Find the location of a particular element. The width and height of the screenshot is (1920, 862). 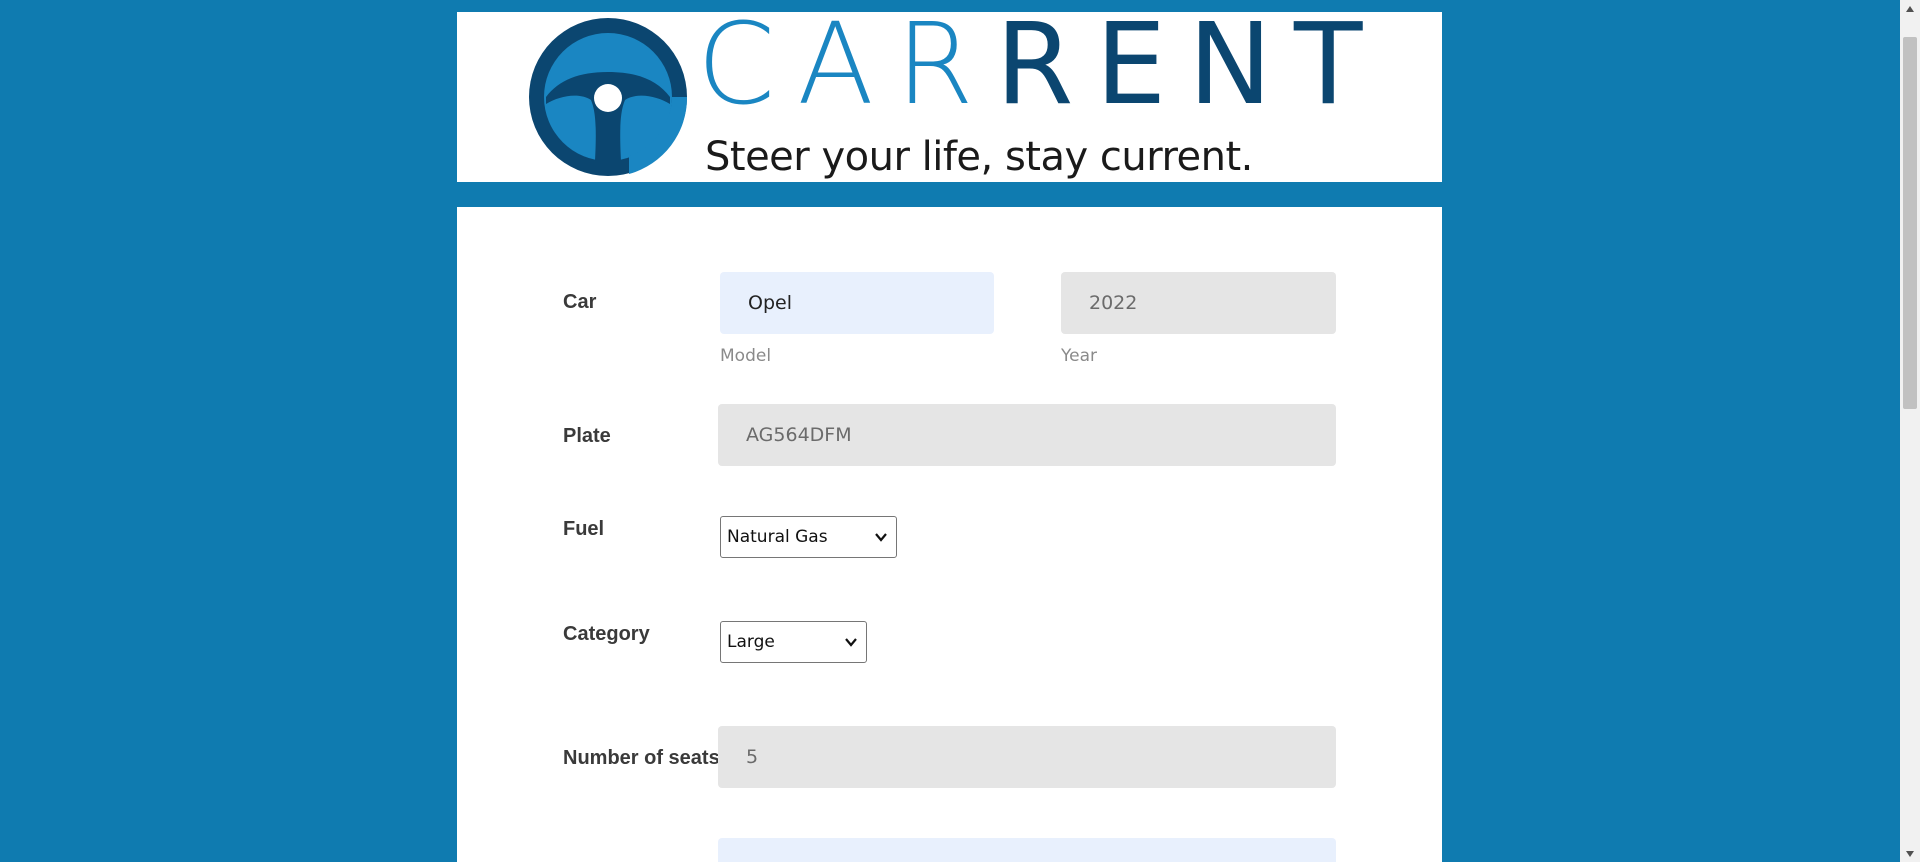

fuel-selected-value: Natural Gas is located at coordinates (777, 537).